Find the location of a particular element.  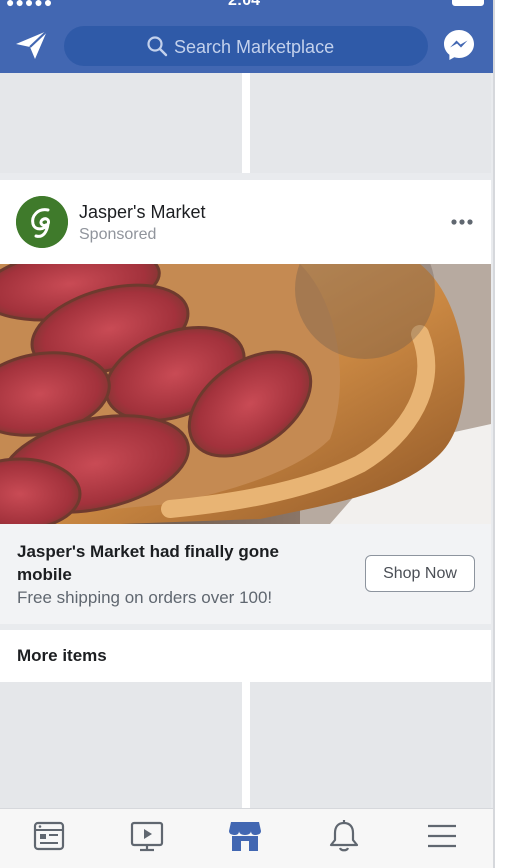

watch-icon is located at coordinates (147, 836).